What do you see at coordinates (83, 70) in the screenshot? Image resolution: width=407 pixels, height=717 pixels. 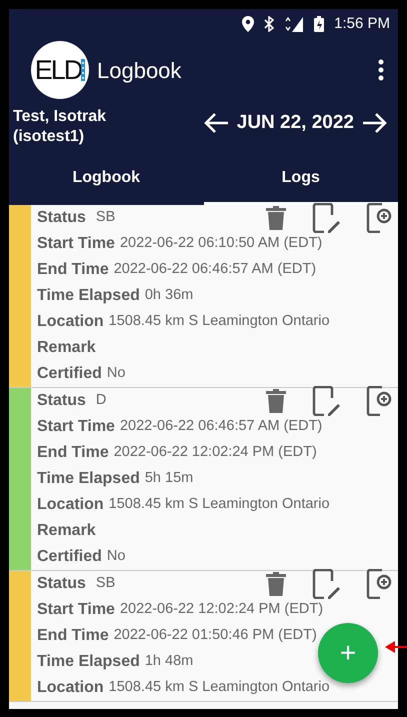 I see `logo-dots-icon` at bounding box center [83, 70].